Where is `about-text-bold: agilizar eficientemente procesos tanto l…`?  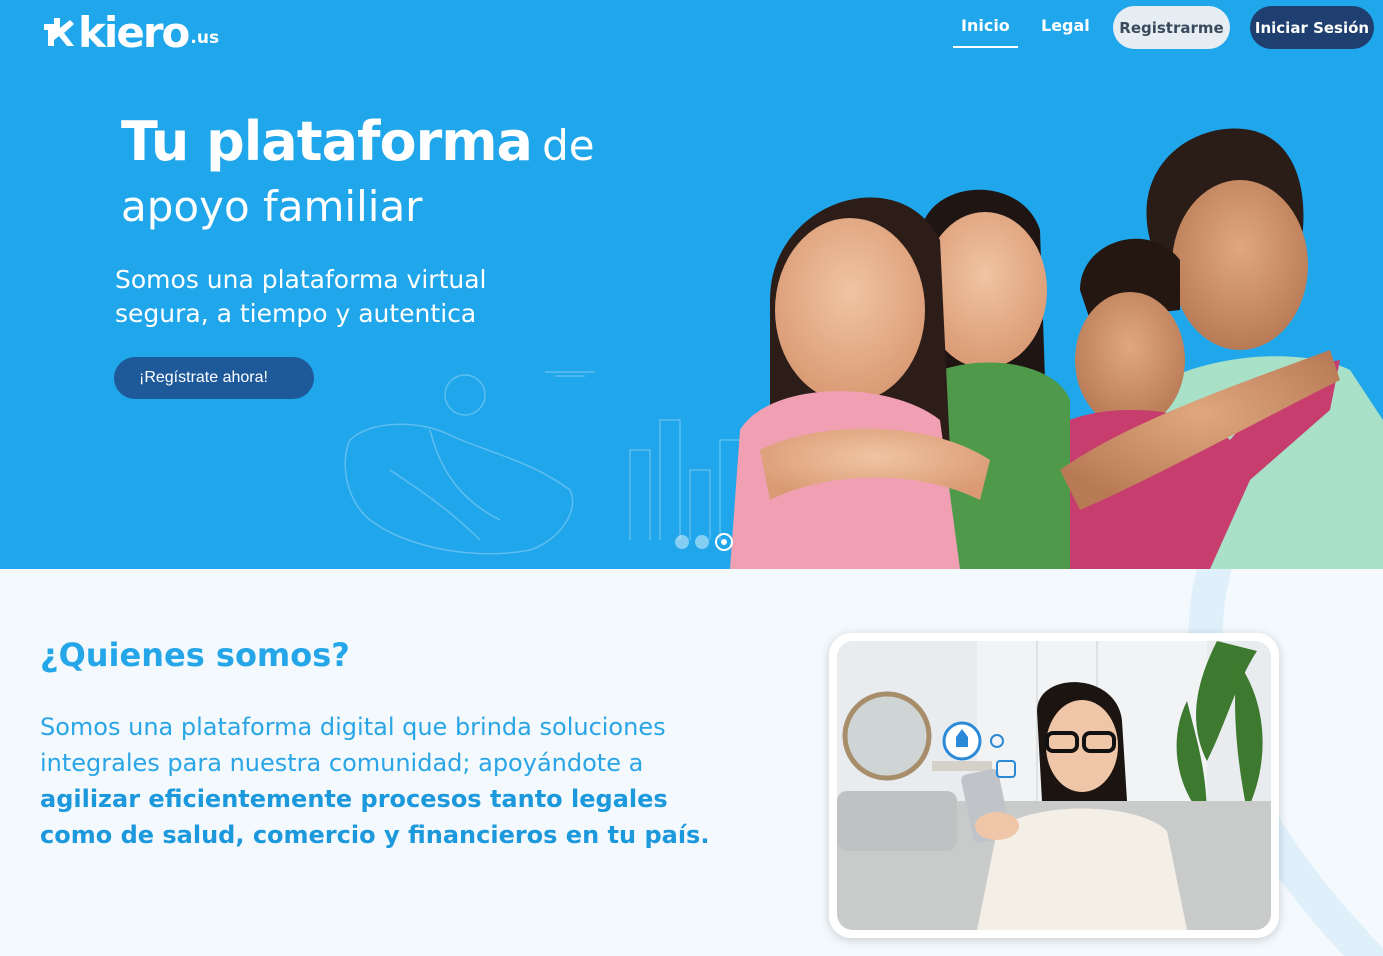 about-text-bold: agilizar eficientemente procesos tanto l… is located at coordinates (375, 817).